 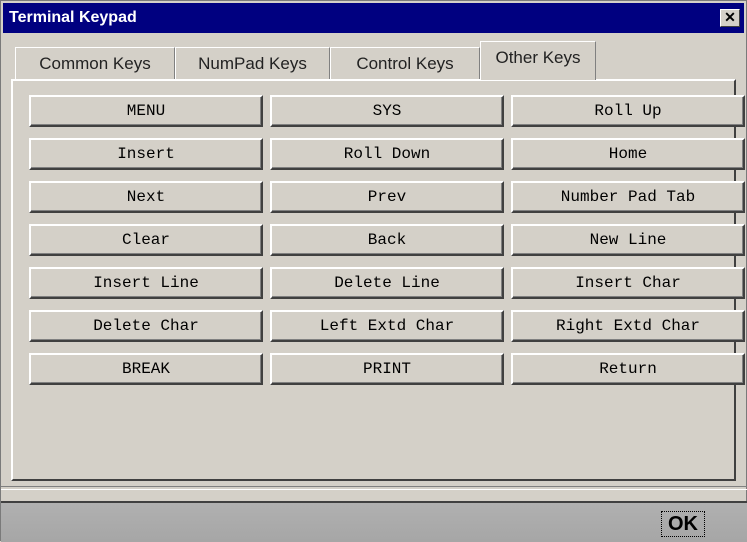 I want to click on key-delete-line-button: Delete Line, so click(x=387, y=283).